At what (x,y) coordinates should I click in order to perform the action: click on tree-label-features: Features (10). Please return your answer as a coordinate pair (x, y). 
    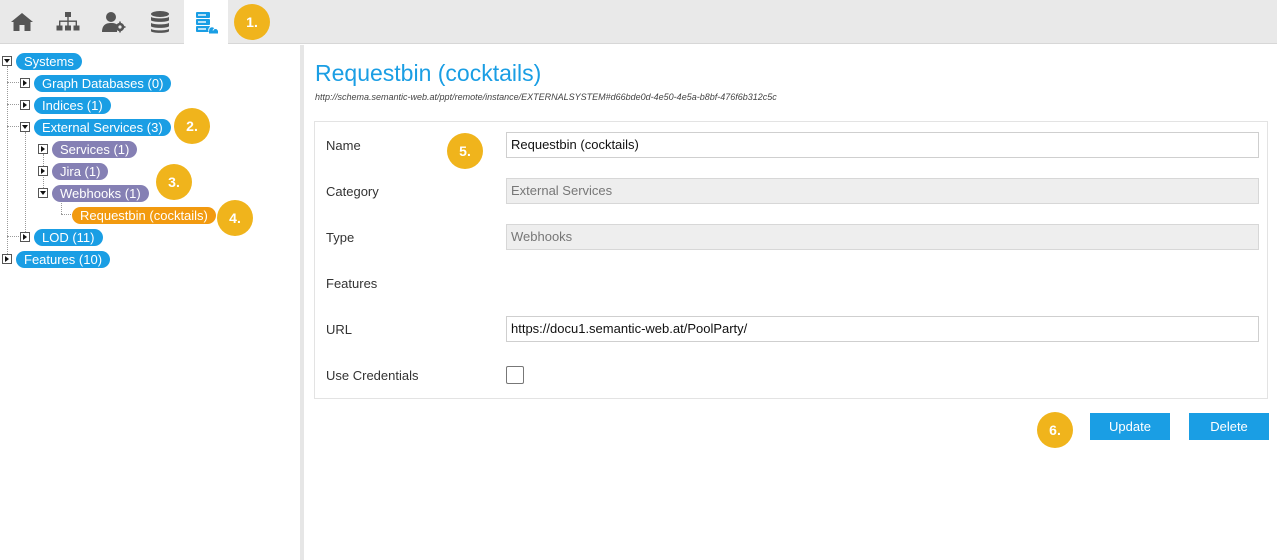
    Looking at the image, I should click on (63, 259).